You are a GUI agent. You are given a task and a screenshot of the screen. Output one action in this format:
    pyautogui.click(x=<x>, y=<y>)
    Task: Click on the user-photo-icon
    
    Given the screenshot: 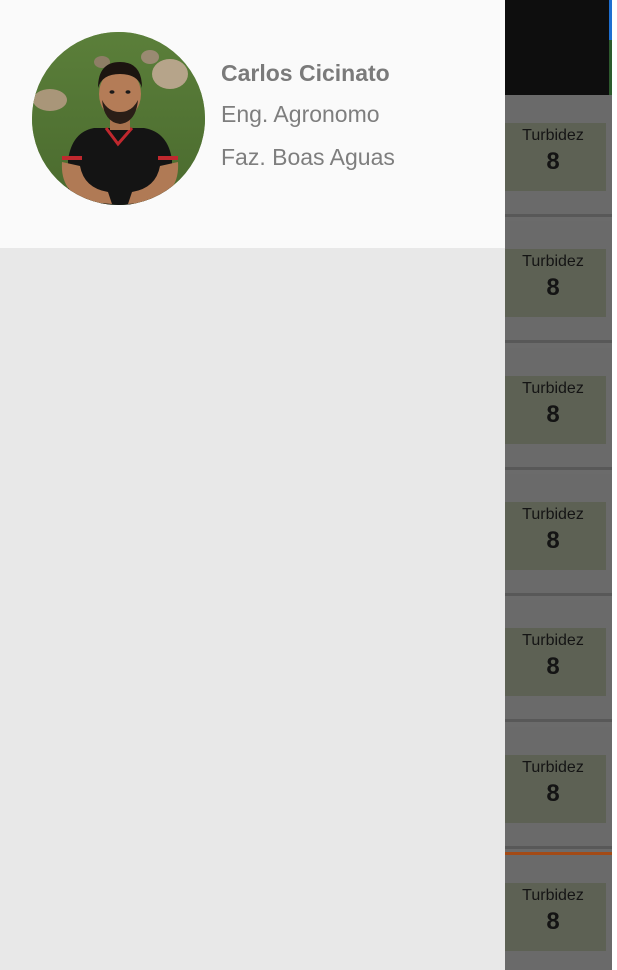 What is the action you would take?
    pyautogui.click(x=118, y=118)
    